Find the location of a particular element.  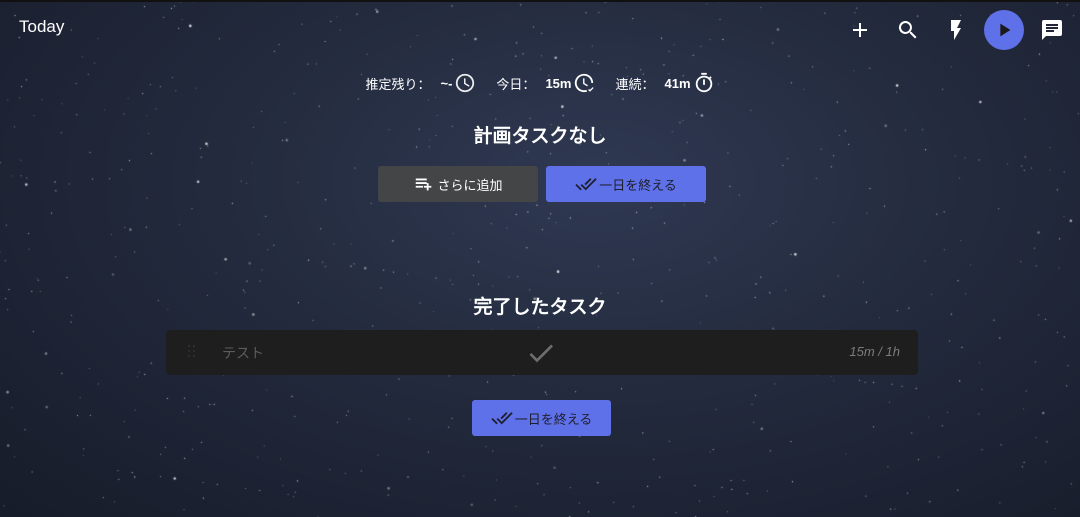

today-time: 今日： 15m is located at coordinates (545, 83).